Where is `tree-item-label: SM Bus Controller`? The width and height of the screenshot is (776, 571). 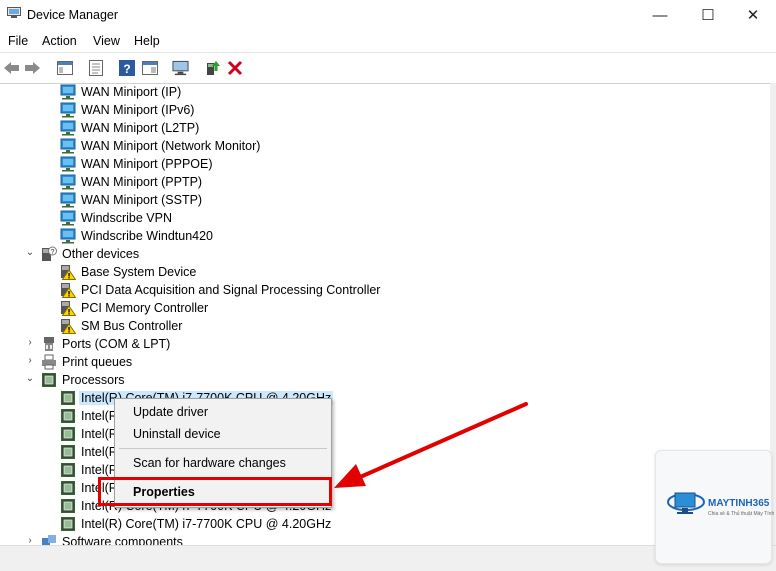
tree-item-label: SM Bus Controller is located at coordinates (132, 326).